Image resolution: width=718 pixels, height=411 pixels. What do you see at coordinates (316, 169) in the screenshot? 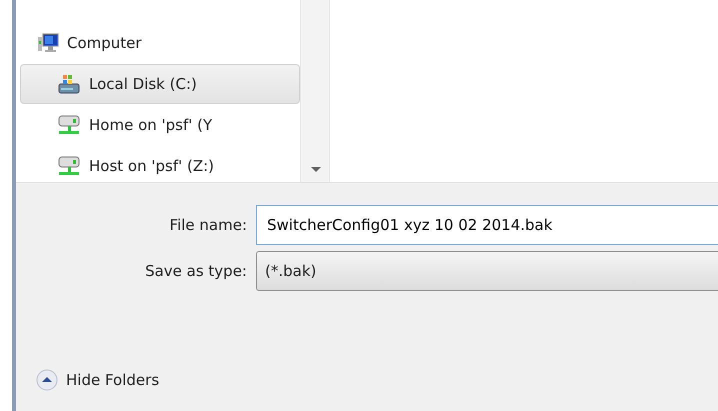
I see `scroll-down-arrow-icon` at bounding box center [316, 169].